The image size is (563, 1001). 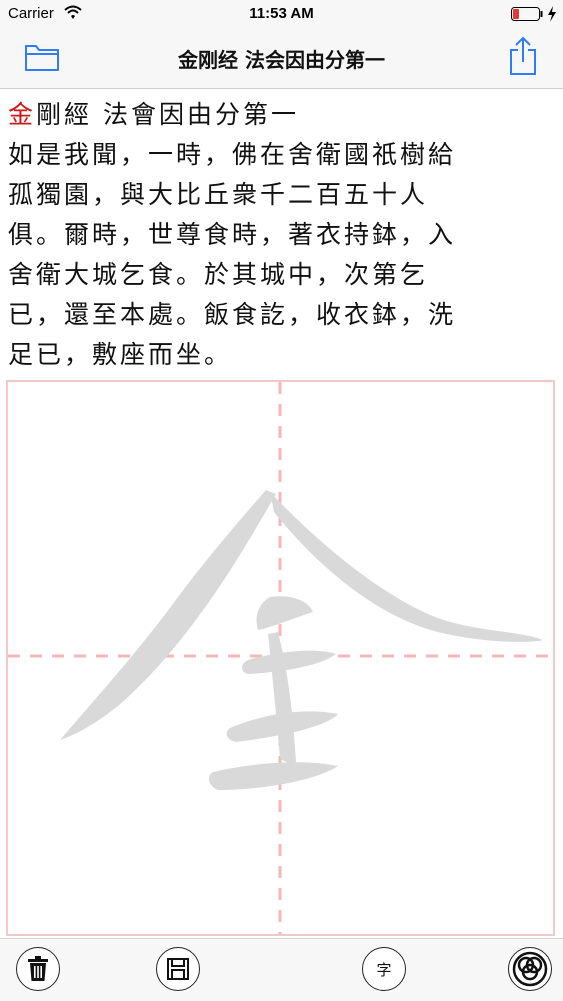 I want to click on status-bar: Carrier 11:53 AM, so click(x=281, y=14).